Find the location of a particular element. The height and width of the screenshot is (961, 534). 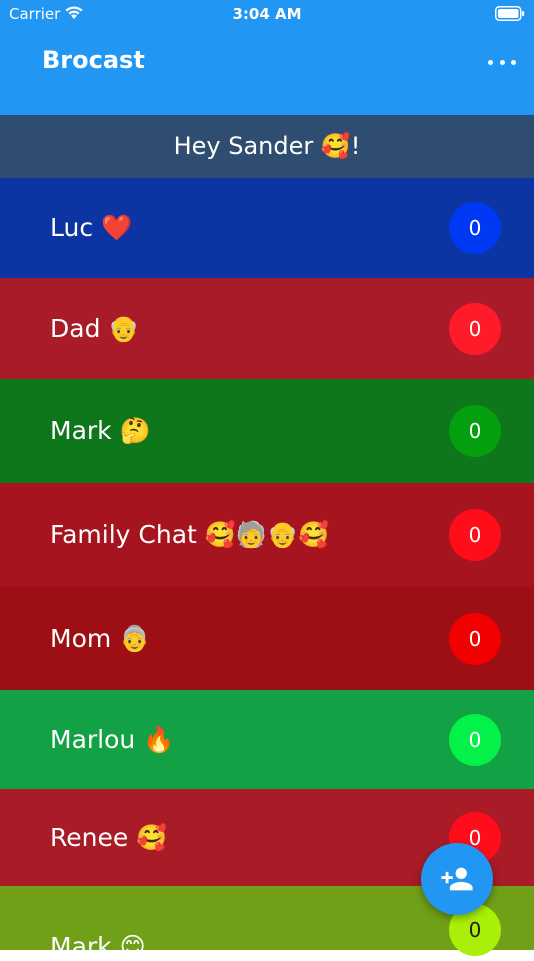

chat-row: Family Chat 🥰🧓👴🥰 0 is located at coordinates (267, 535).